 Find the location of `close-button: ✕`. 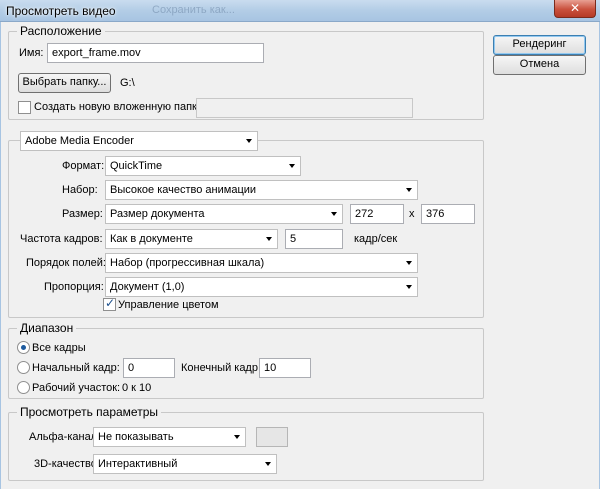

close-button: ✕ is located at coordinates (575, 9).